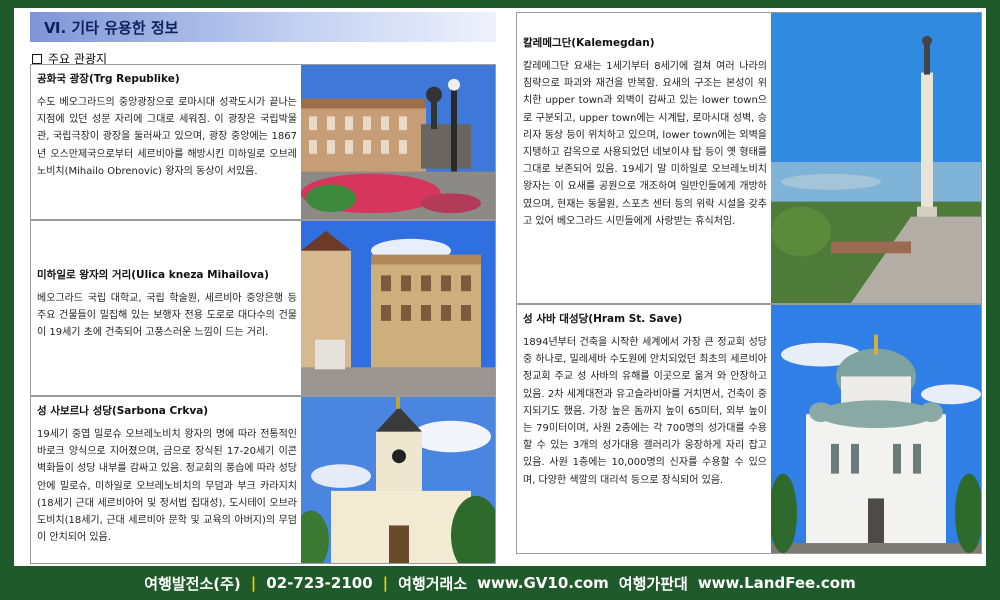  What do you see at coordinates (398, 308) in the screenshot?
I see `knez-mihailova-photo` at bounding box center [398, 308].